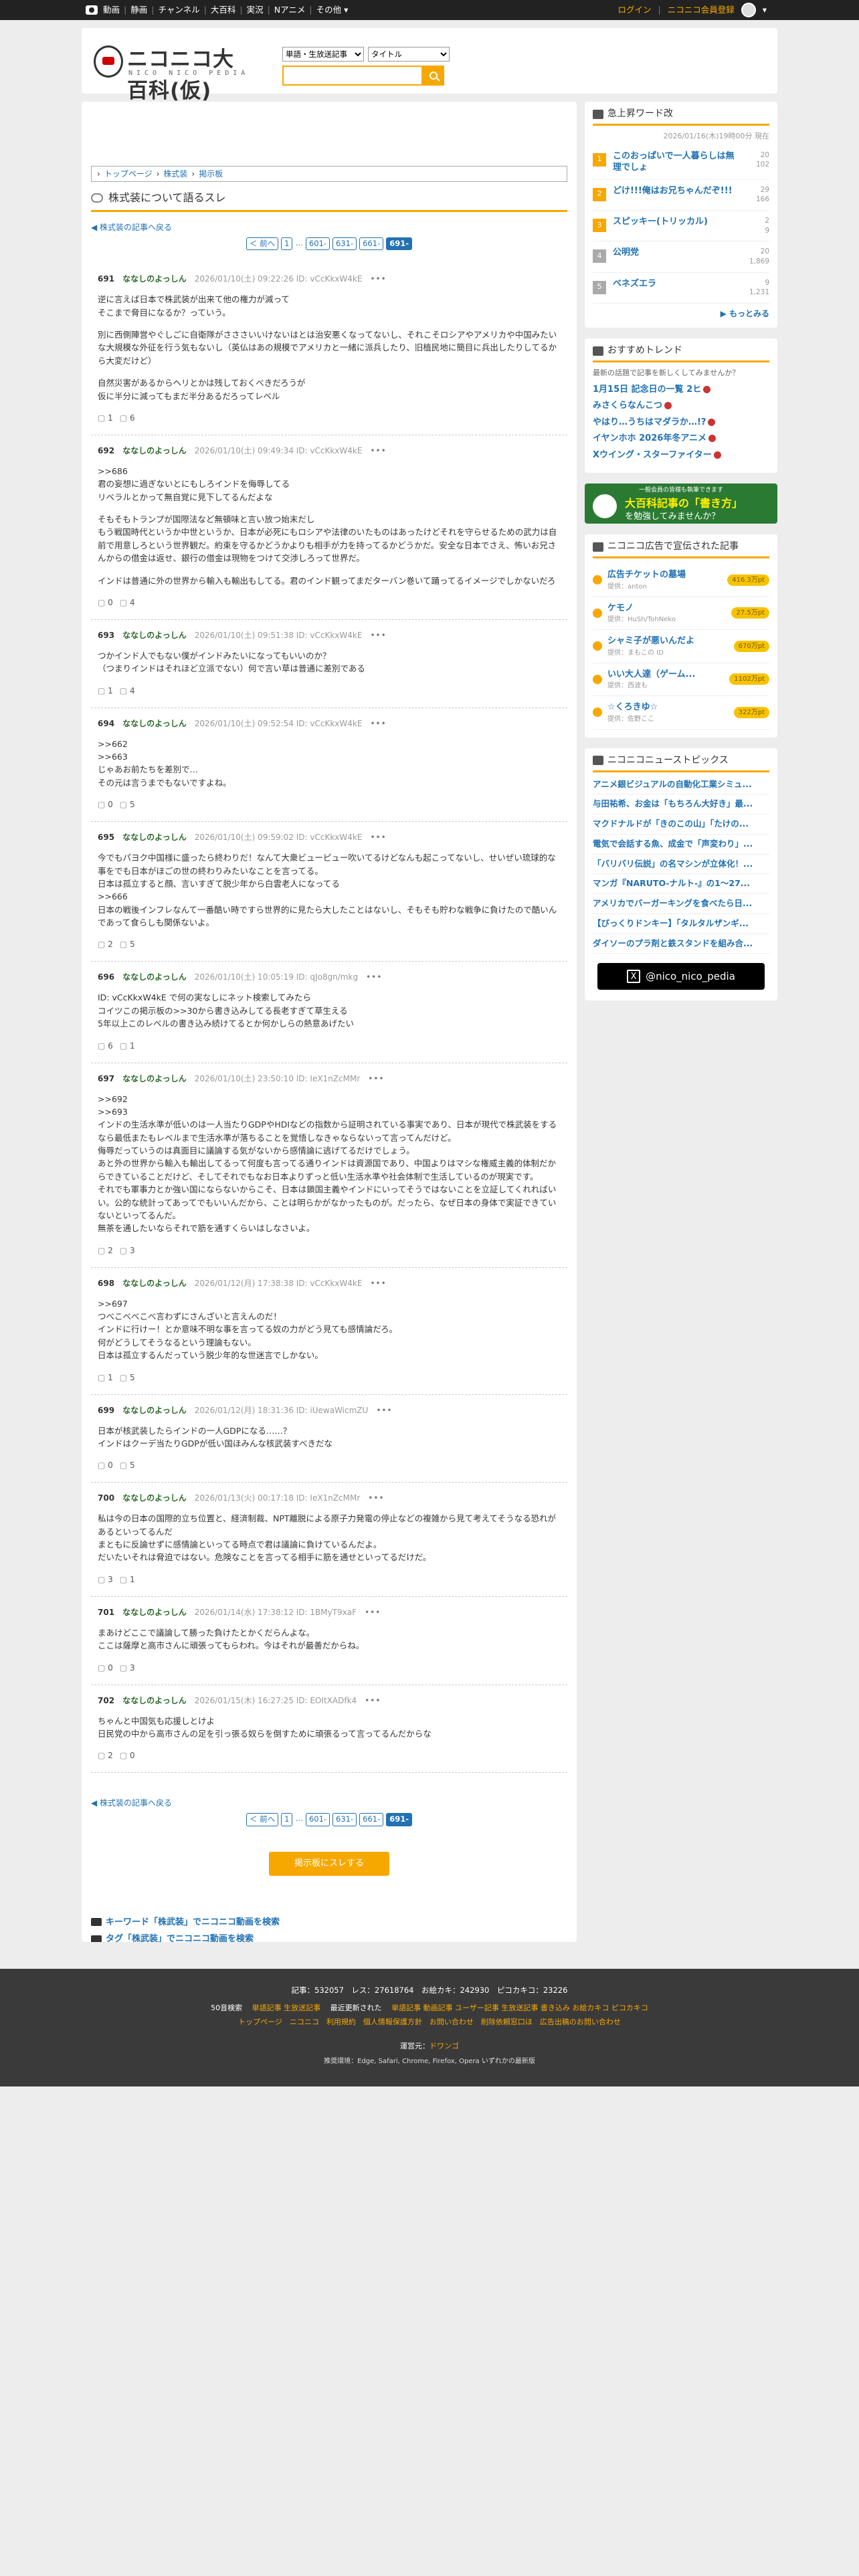 The image size is (859, 2576). Describe the element at coordinates (106, 977) in the screenshot. I see `post-number: 696` at that location.